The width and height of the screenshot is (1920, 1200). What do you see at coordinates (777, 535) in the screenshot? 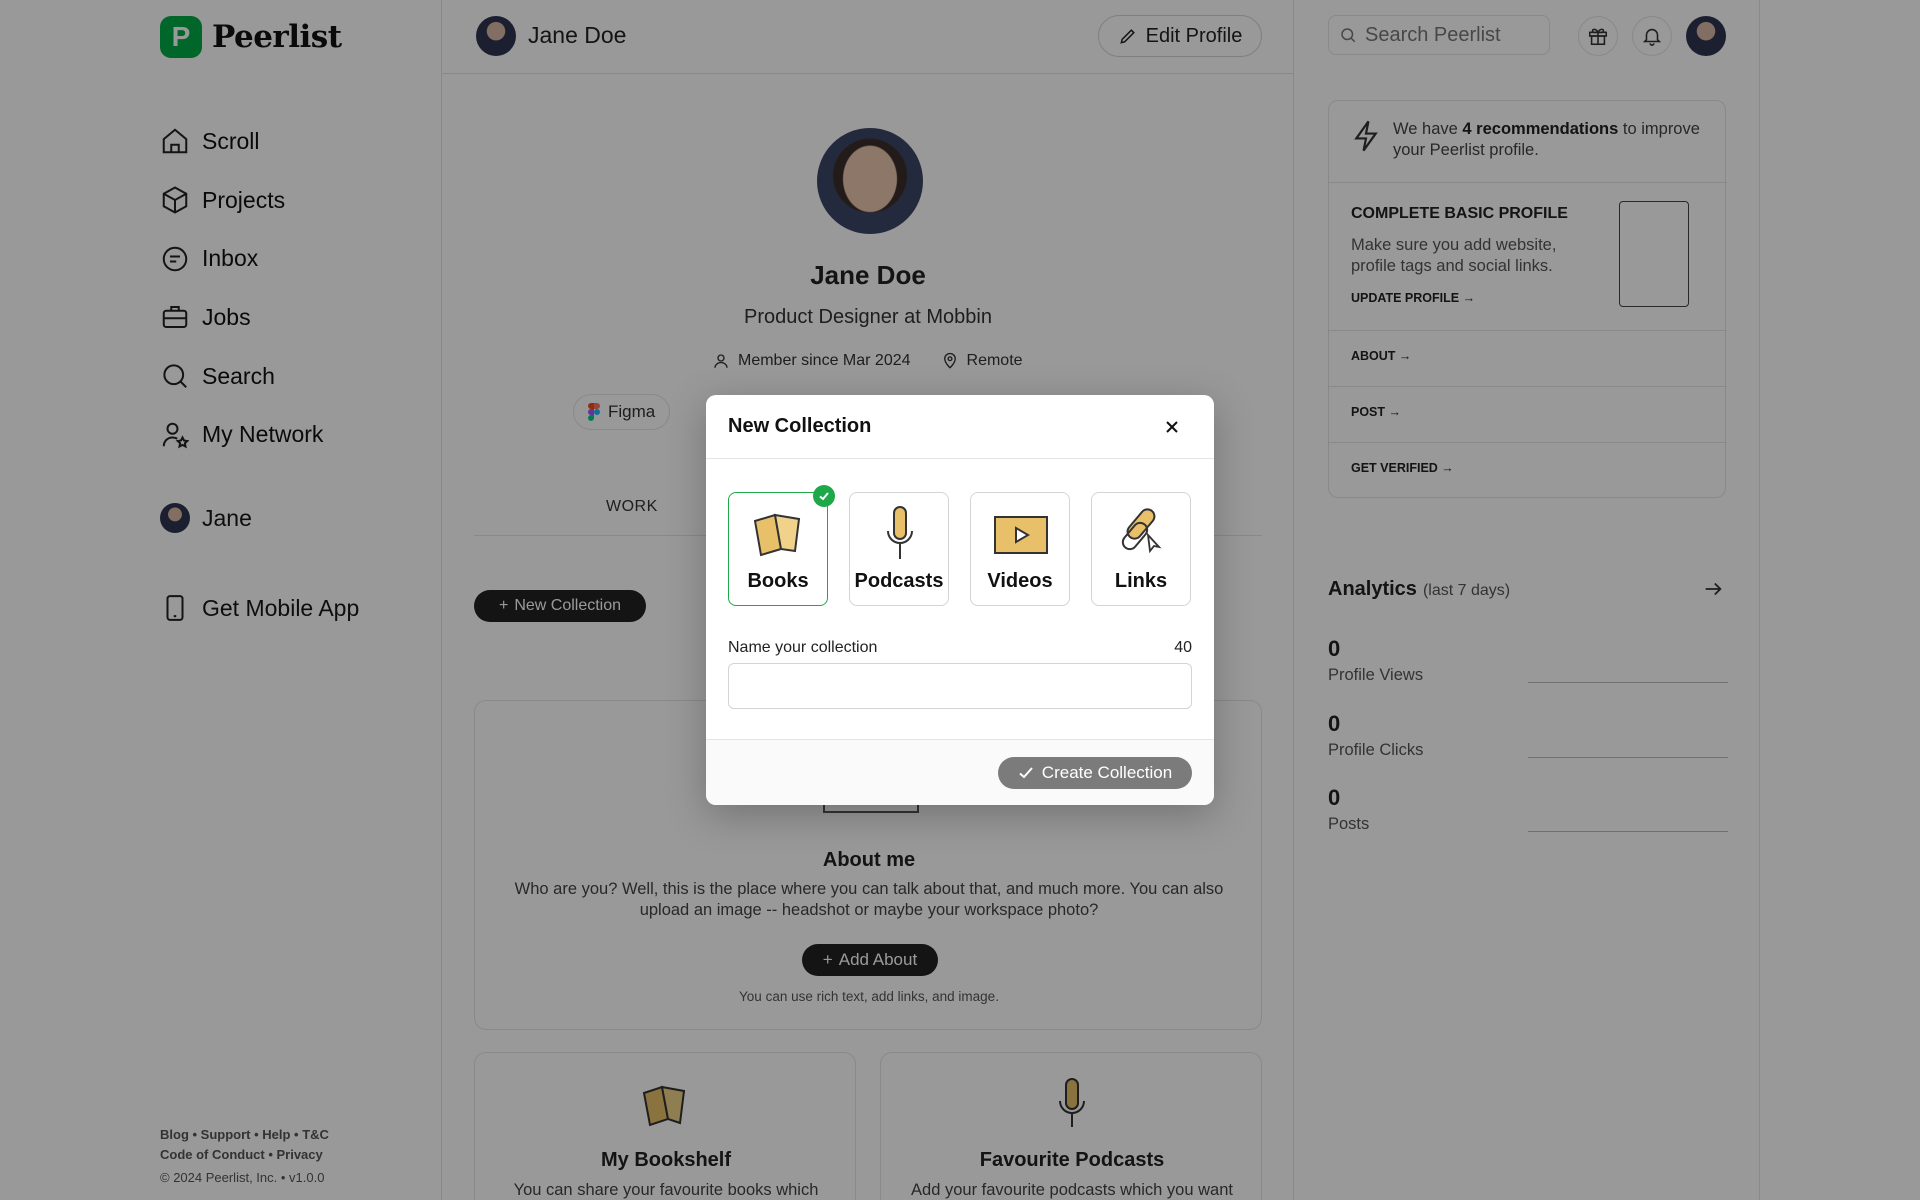
I see `book-icon` at bounding box center [777, 535].